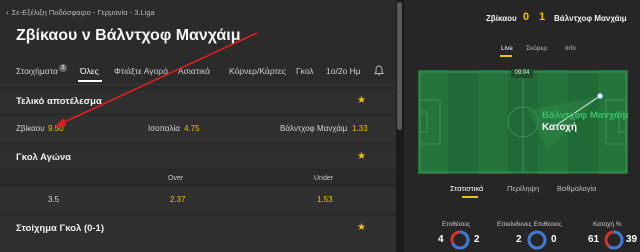 This screenshot has width=640, height=252. Describe the element at coordinates (559, 127) in the screenshot. I see `event-type: Κατοχή` at that location.